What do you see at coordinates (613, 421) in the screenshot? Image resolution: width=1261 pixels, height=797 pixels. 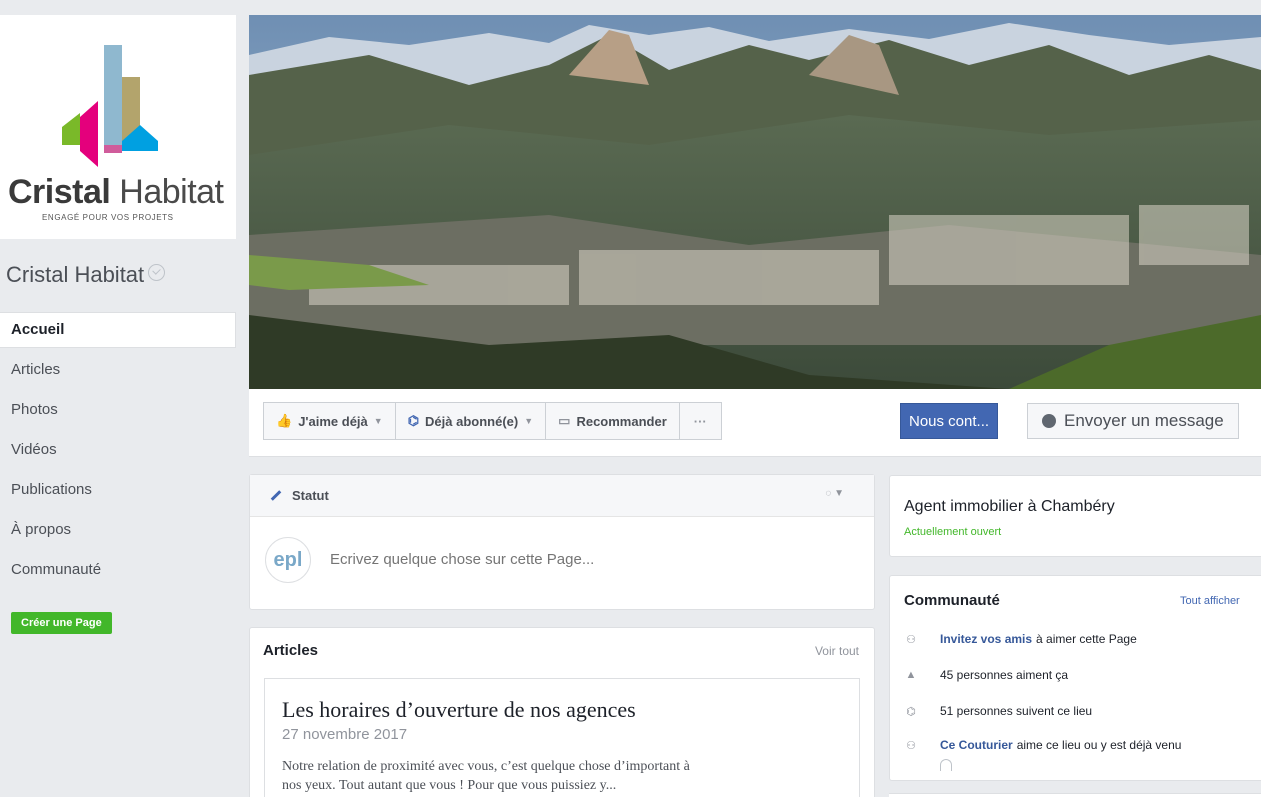 I see `recommend-button: ▭ Recommander` at bounding box center [613, 421].